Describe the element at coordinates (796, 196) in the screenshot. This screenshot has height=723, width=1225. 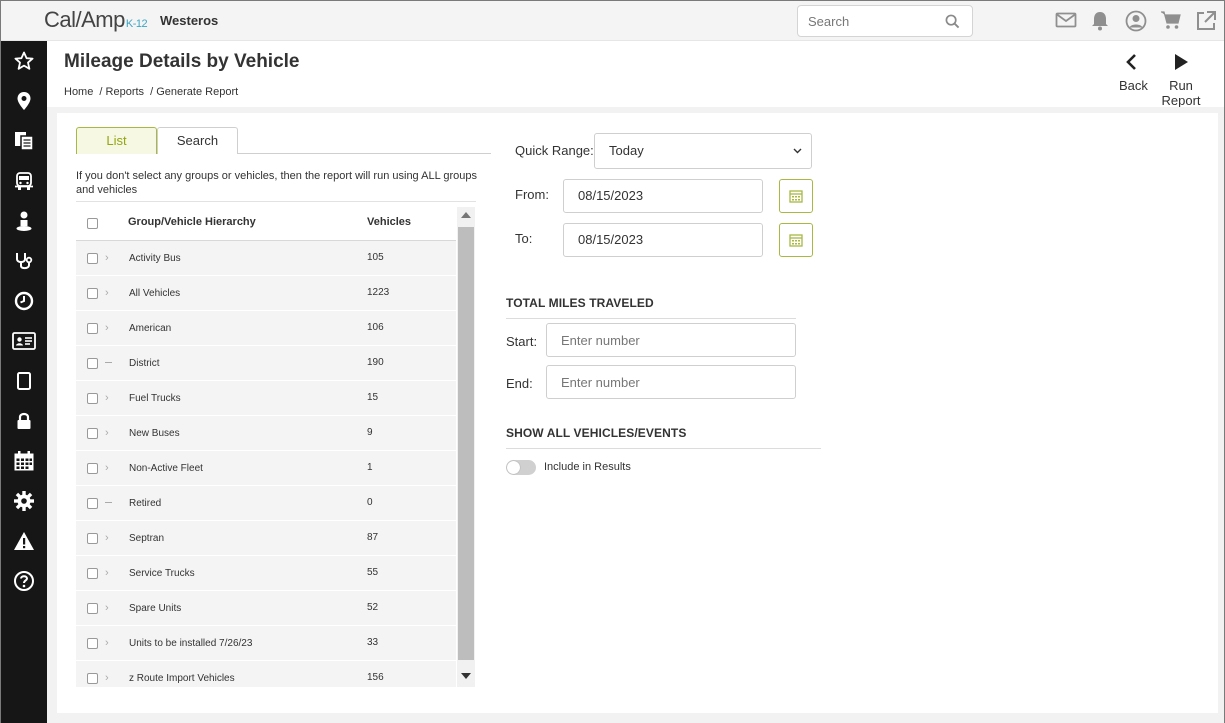
I see `from-calendar-button` at that location.